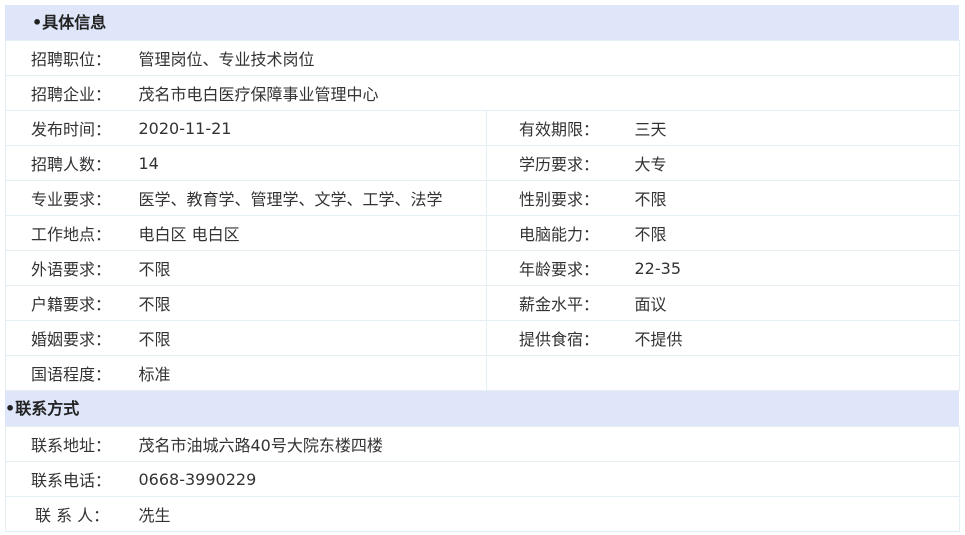 Image resolution: width=965 pixels, height=535 pixels. I want to click on field-label: 外语要求：, so click(72, 268).